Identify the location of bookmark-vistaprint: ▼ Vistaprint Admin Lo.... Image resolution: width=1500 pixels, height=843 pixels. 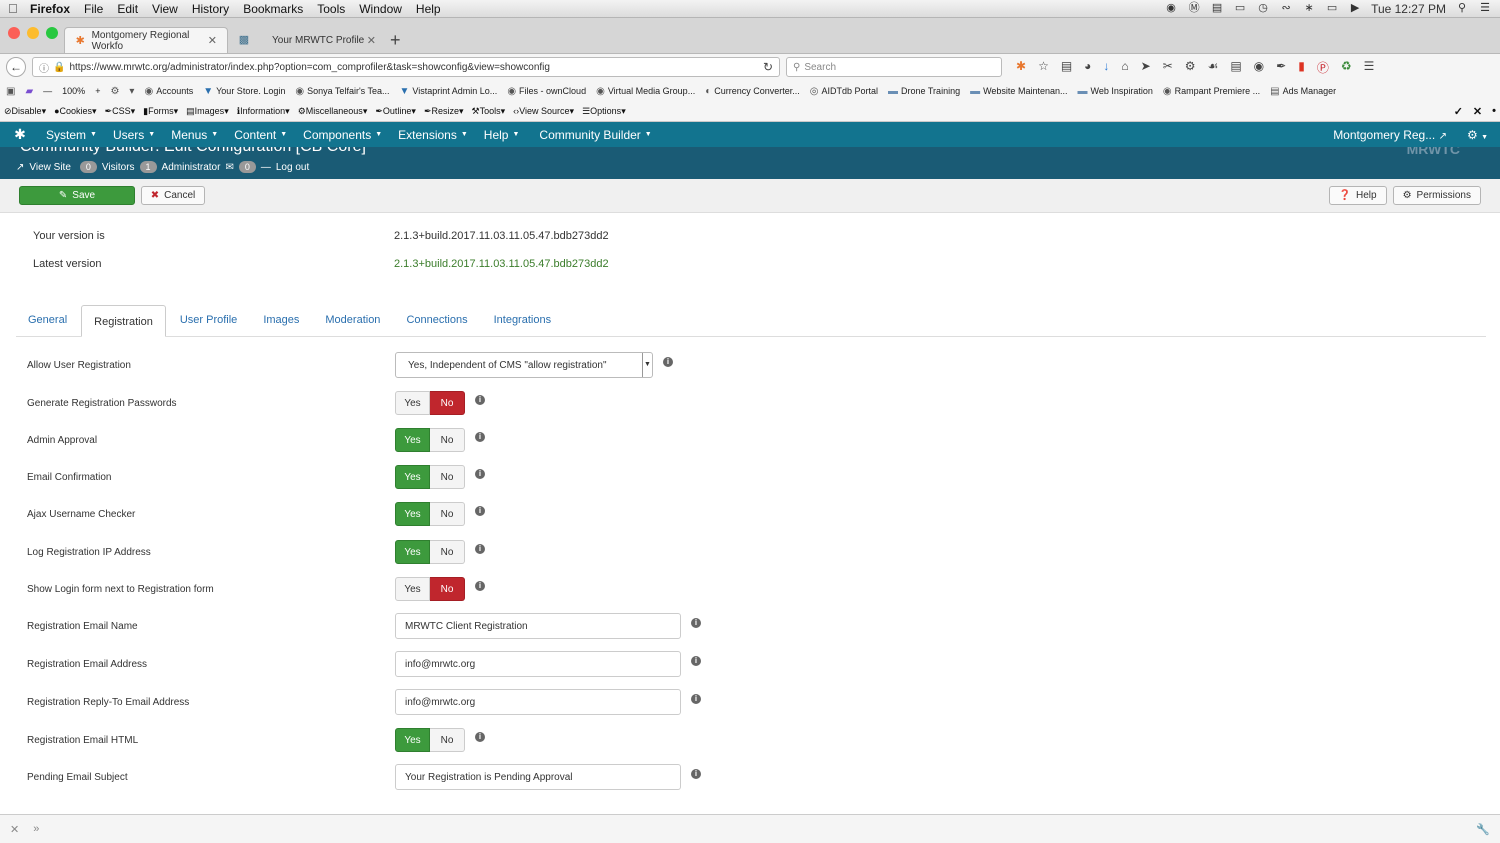
(449, 91).